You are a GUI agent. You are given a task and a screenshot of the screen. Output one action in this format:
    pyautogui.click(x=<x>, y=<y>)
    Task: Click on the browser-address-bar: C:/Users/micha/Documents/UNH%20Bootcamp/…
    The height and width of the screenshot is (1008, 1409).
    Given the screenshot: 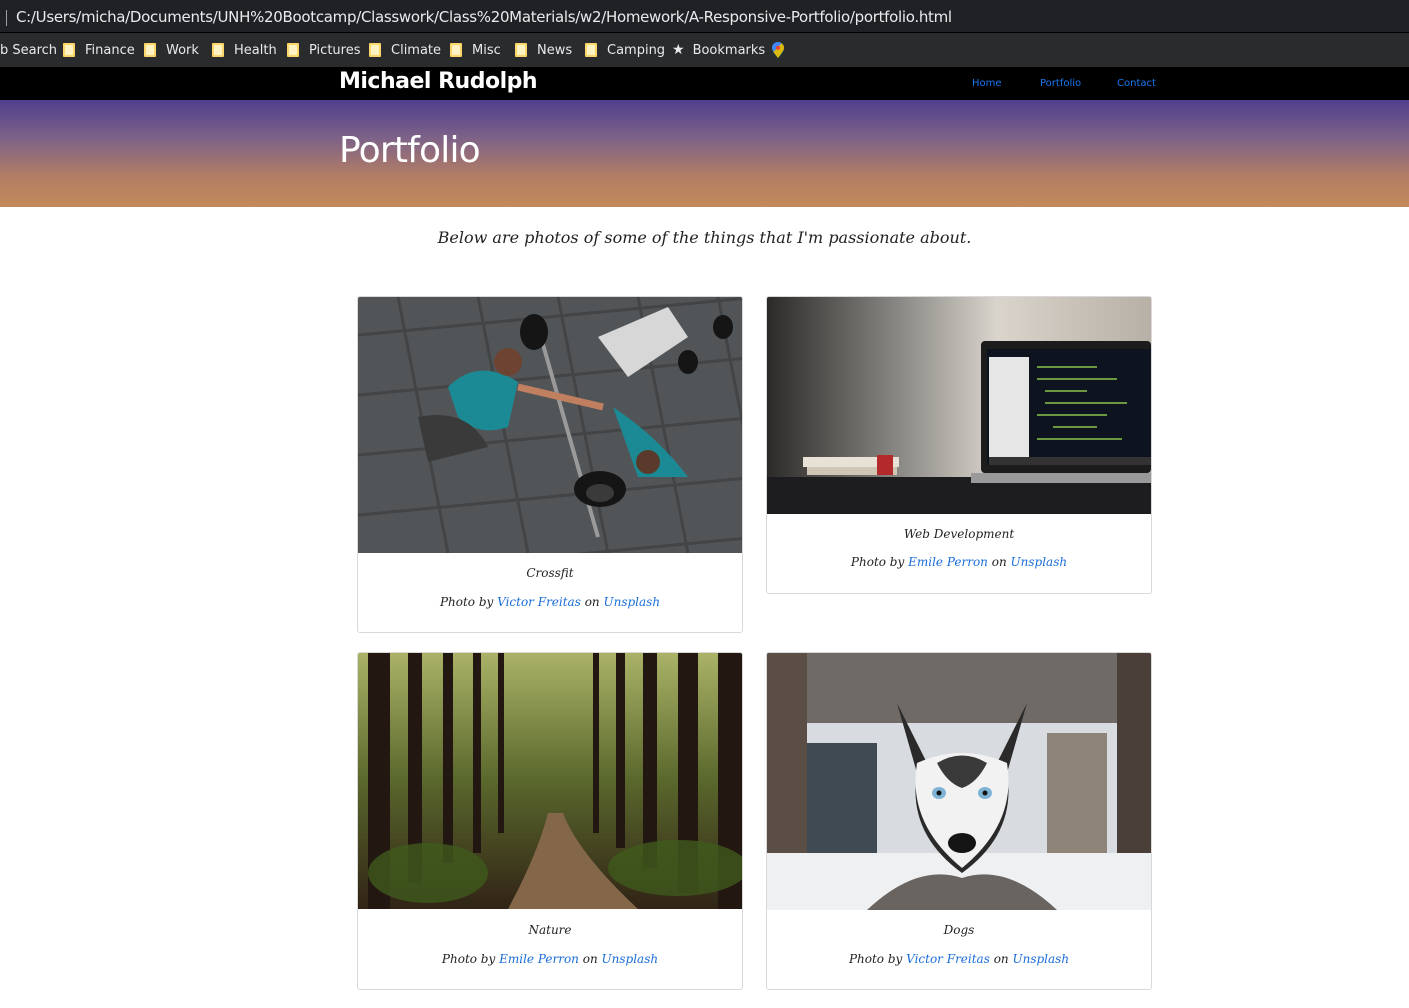 What is the action you would take?
    pyautogui.click(x=704, y=16)
    